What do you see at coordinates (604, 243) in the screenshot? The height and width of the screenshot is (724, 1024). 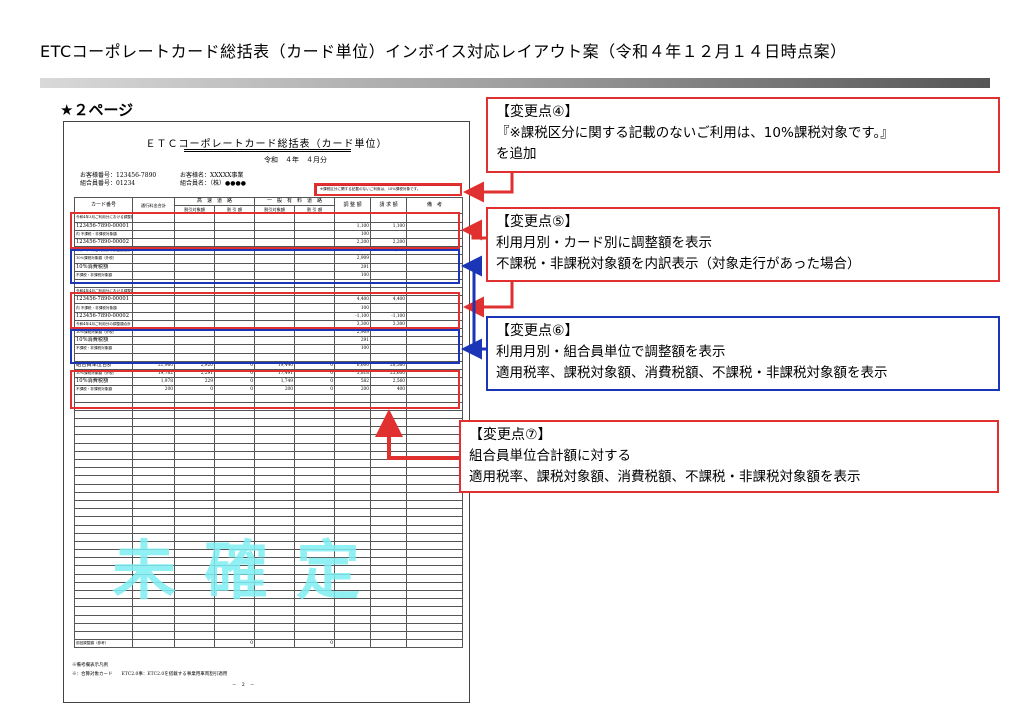 I see `callout-change-5-line1: 利用月別・カード別に調整額を表示` at bounding box center [604, 243].